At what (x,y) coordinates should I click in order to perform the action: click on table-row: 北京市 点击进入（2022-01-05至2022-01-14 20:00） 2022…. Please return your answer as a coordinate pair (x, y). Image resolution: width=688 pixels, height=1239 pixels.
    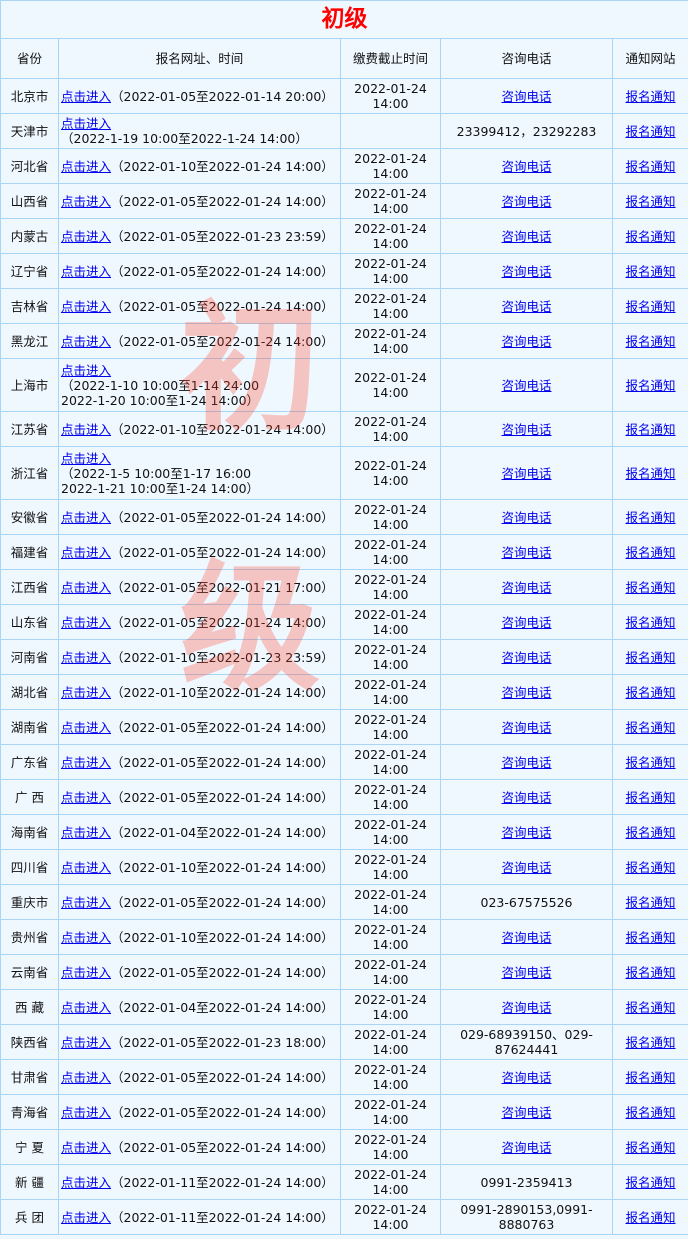
    Looking at the image, I should click on (344, 96).